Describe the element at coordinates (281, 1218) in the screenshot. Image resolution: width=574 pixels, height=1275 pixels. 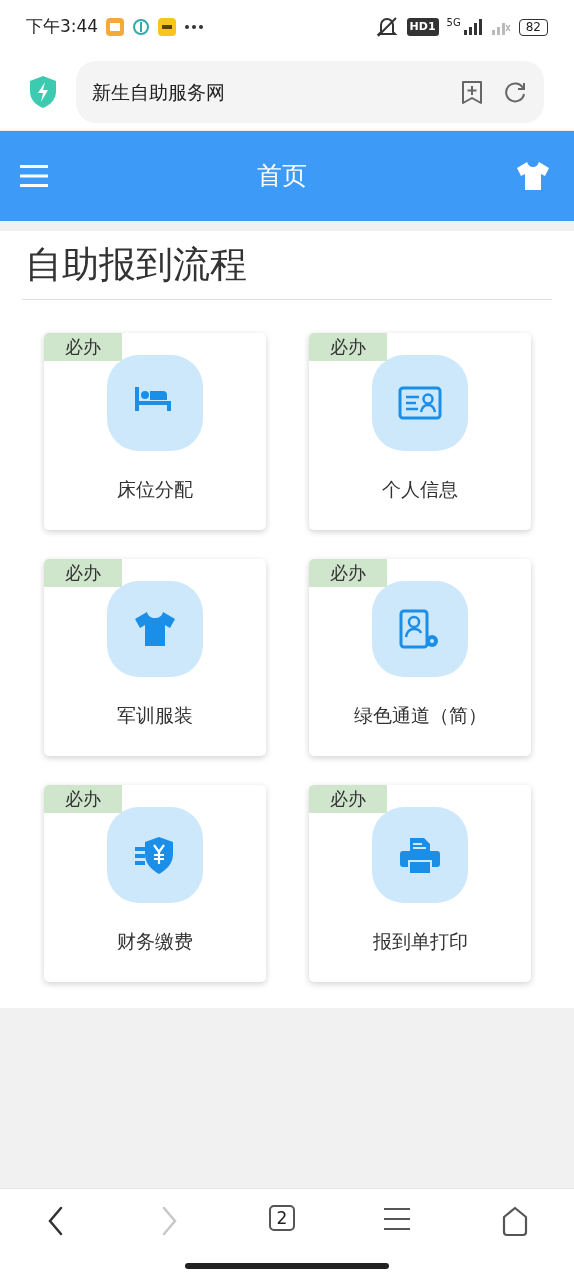
I see `tab-count-button: 2` at that location.